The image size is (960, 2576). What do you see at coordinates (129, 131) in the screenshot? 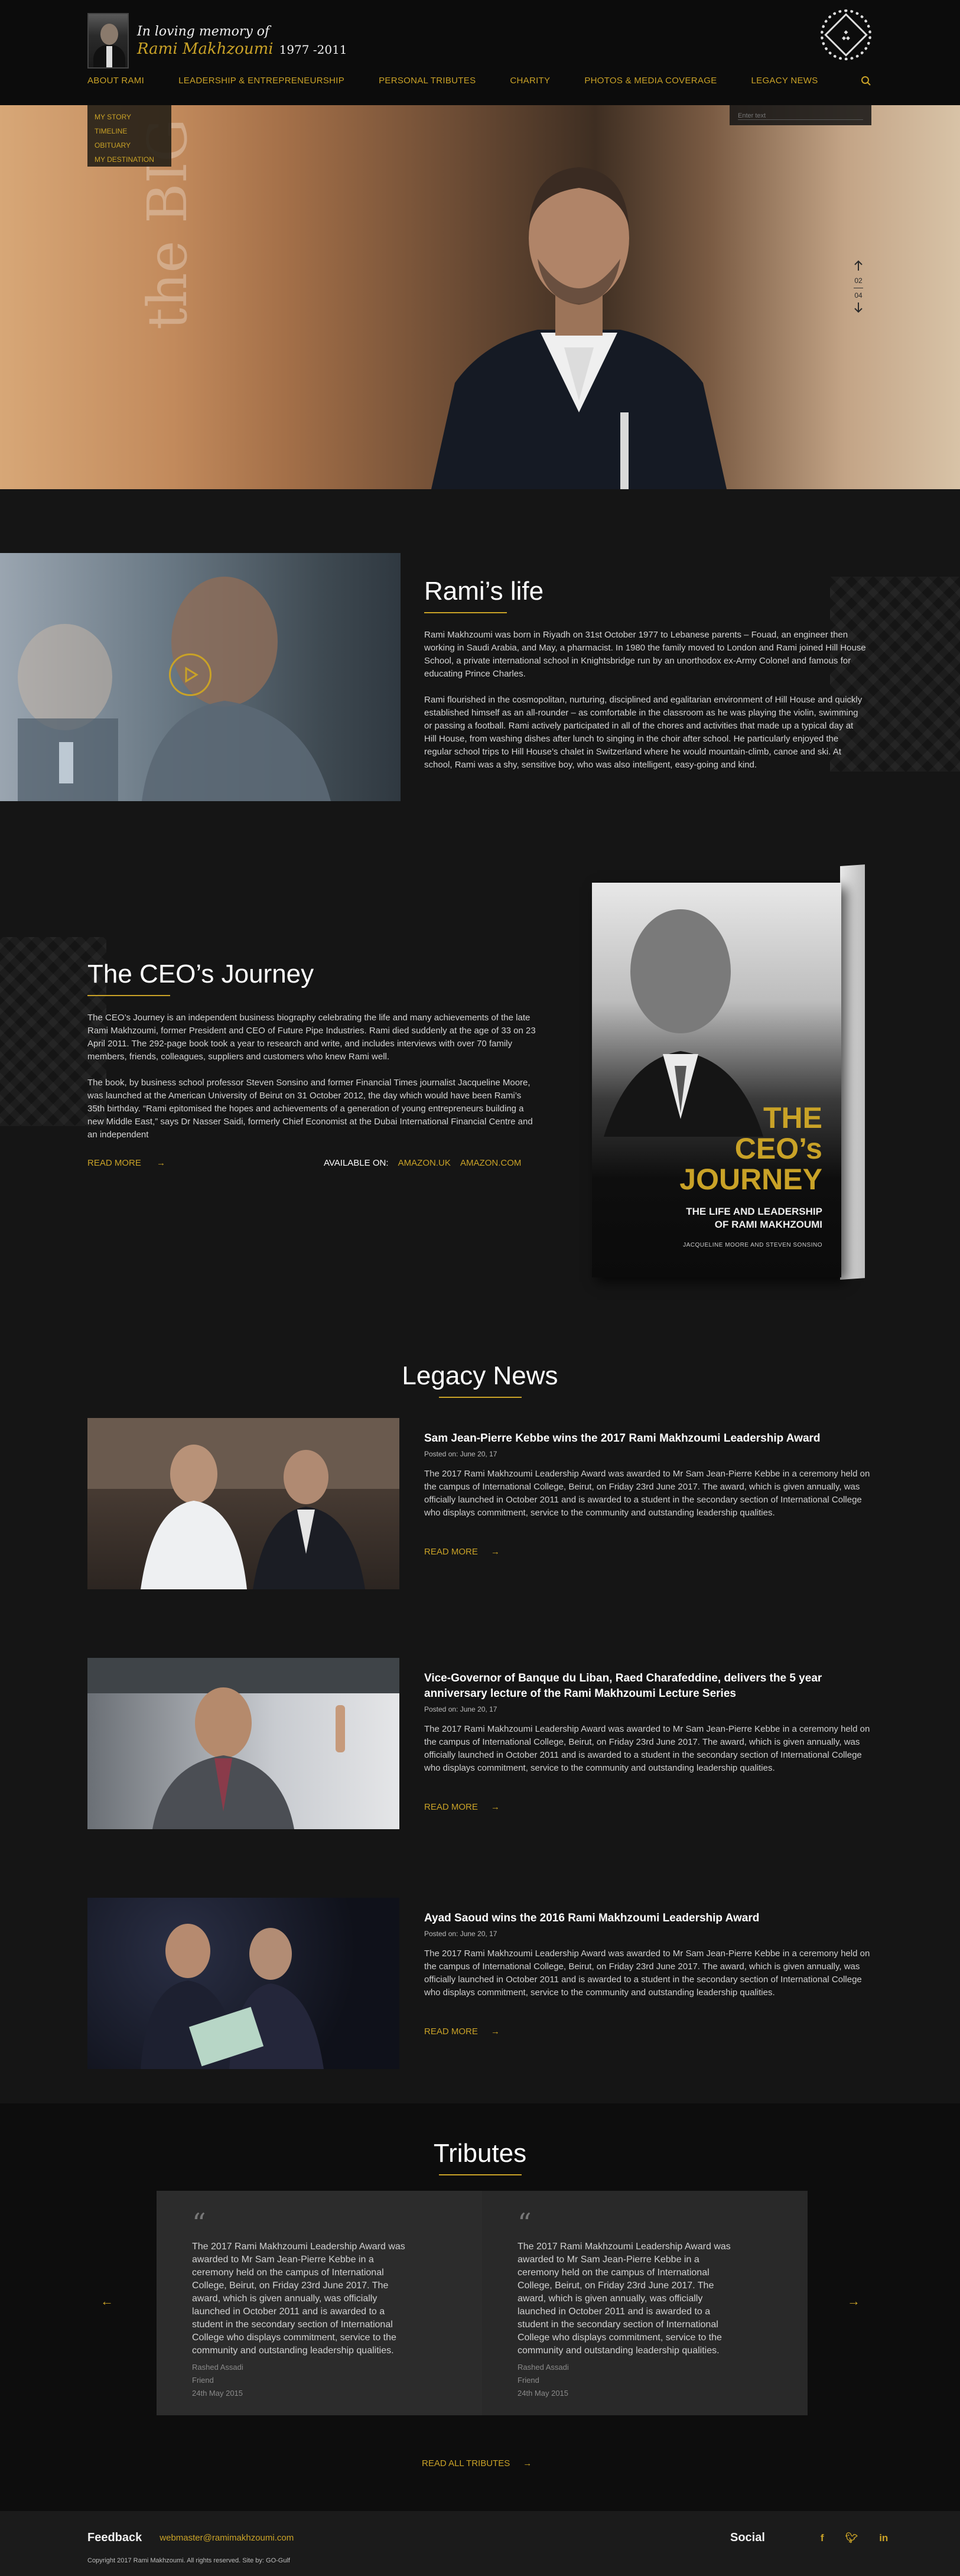
I see `dropdown-item-timeline: TIMELINE` at bounding box center [129, 131].